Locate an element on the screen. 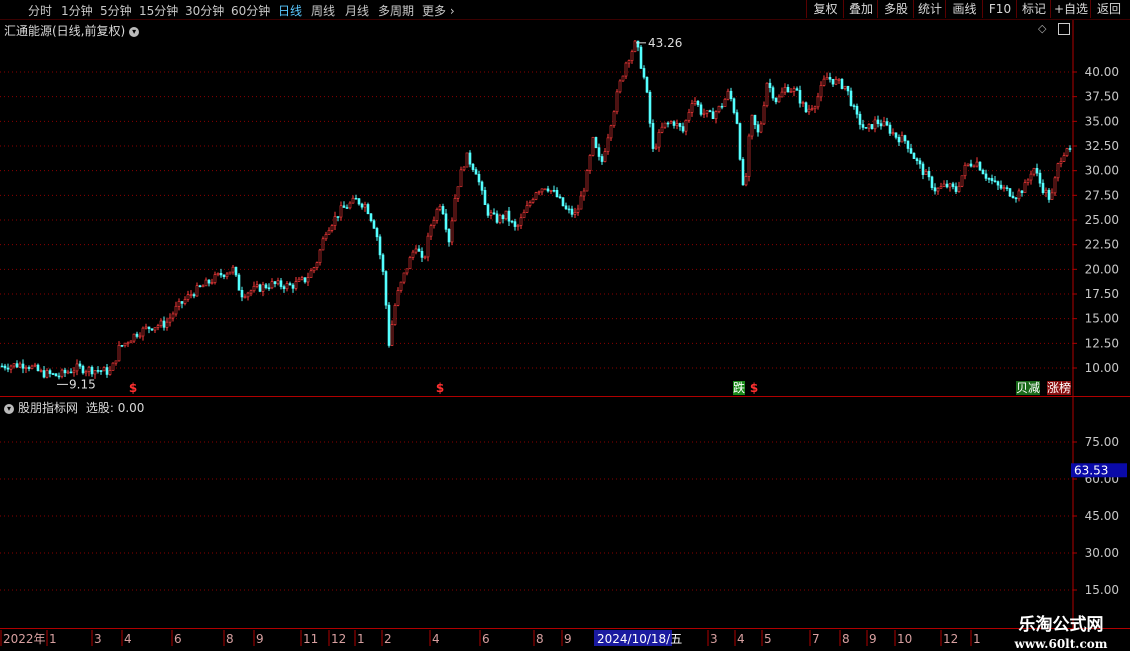 The width and height of the screenshot is (1130, 651). date-label: 11 is located at coordinates (310, 639).